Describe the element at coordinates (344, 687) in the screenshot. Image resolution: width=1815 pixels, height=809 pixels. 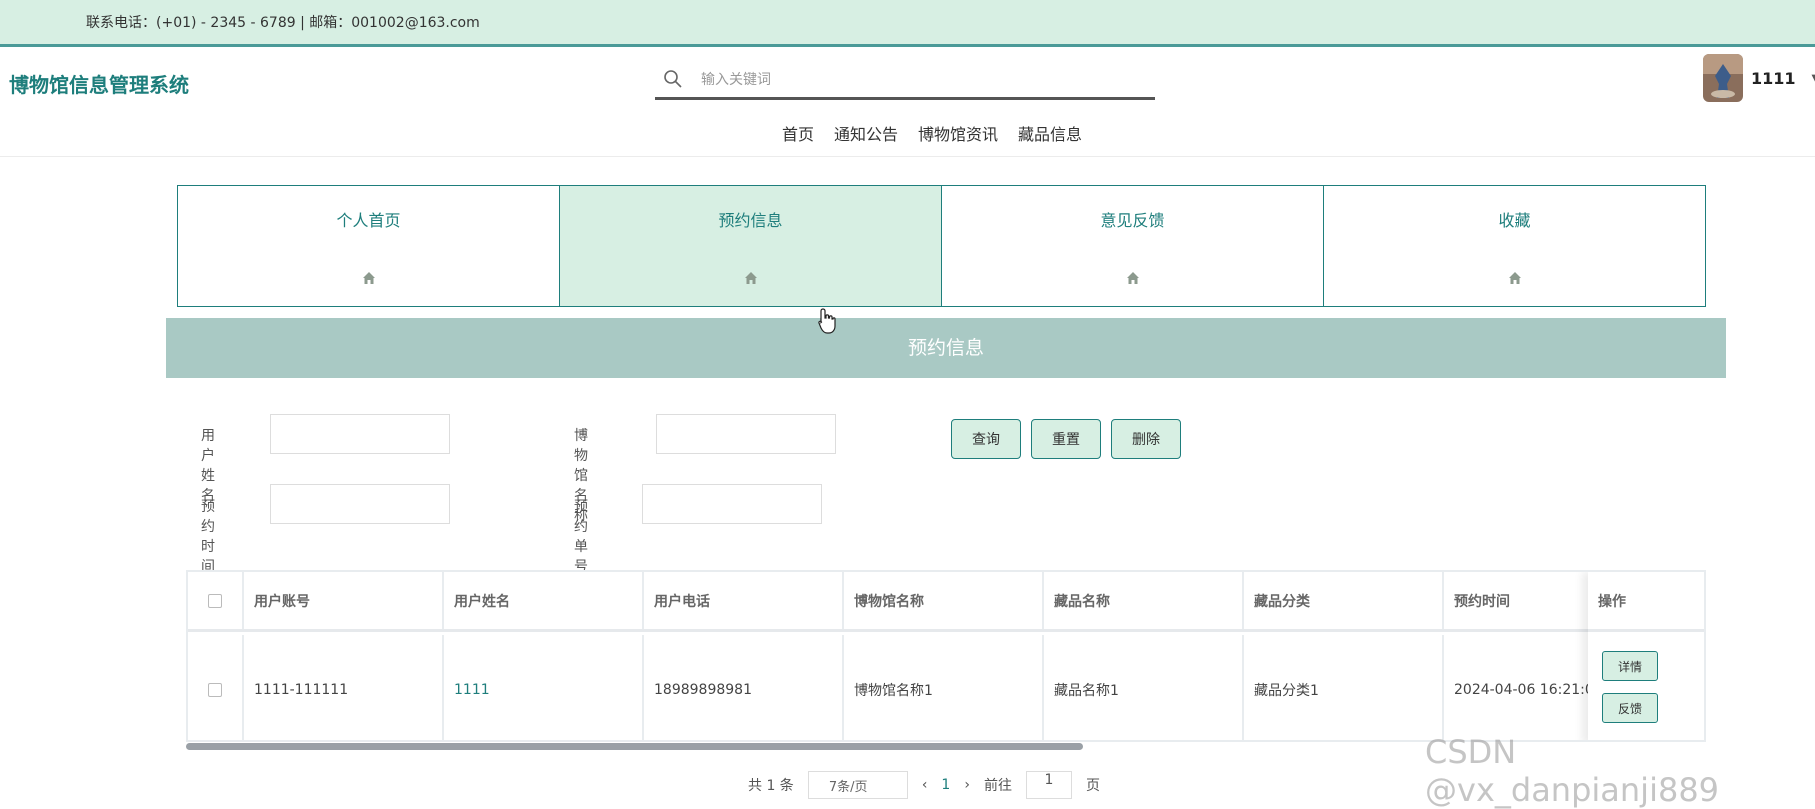
I see `cell-account: 1111-111111` at that location.